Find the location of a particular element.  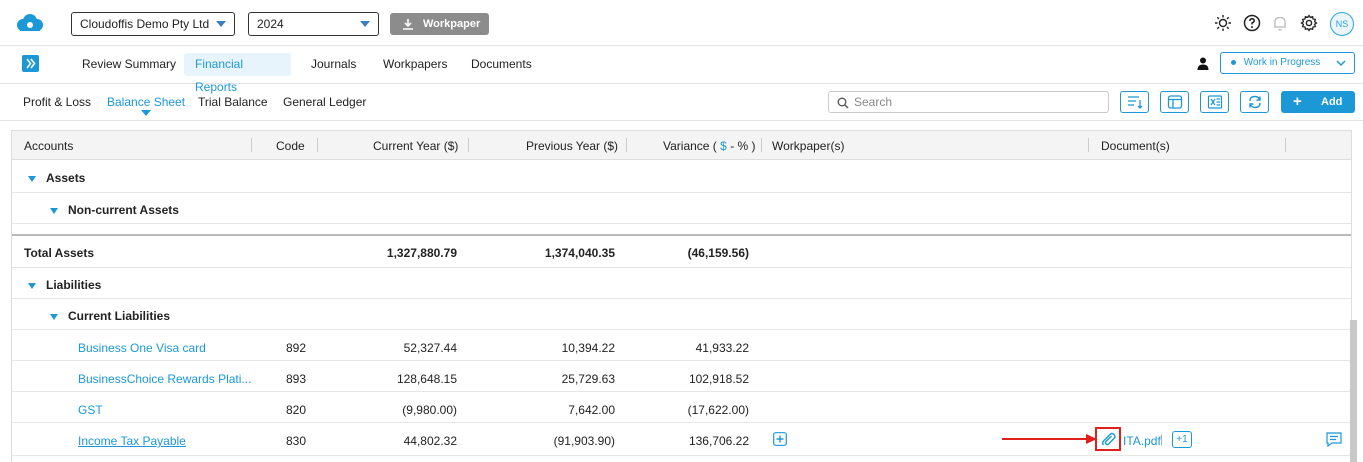

col-current-year: Current Year ($) is located at coordinates (415, 146).